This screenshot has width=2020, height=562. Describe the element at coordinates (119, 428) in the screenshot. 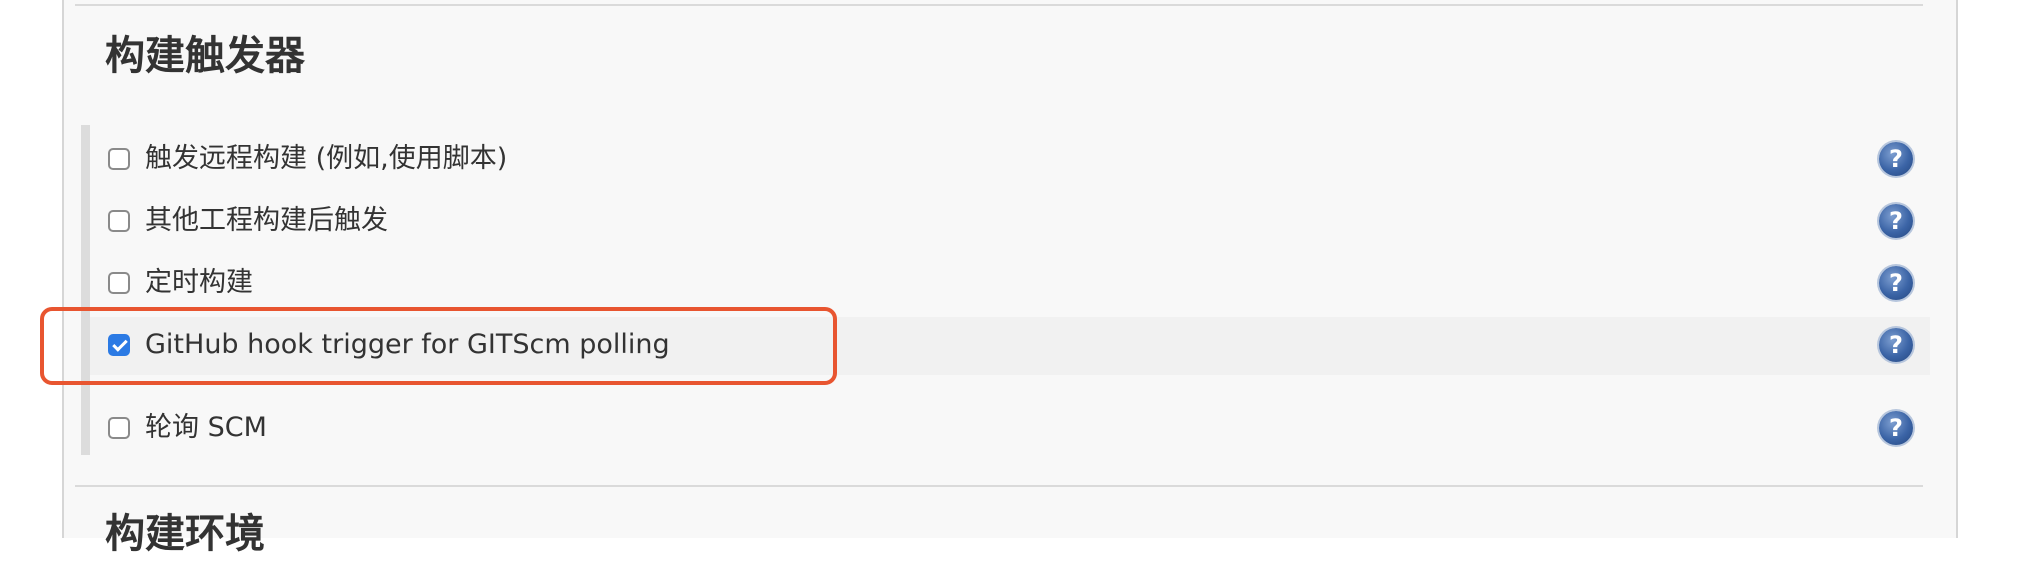

I see `poll-scm-checkbox` at that location.